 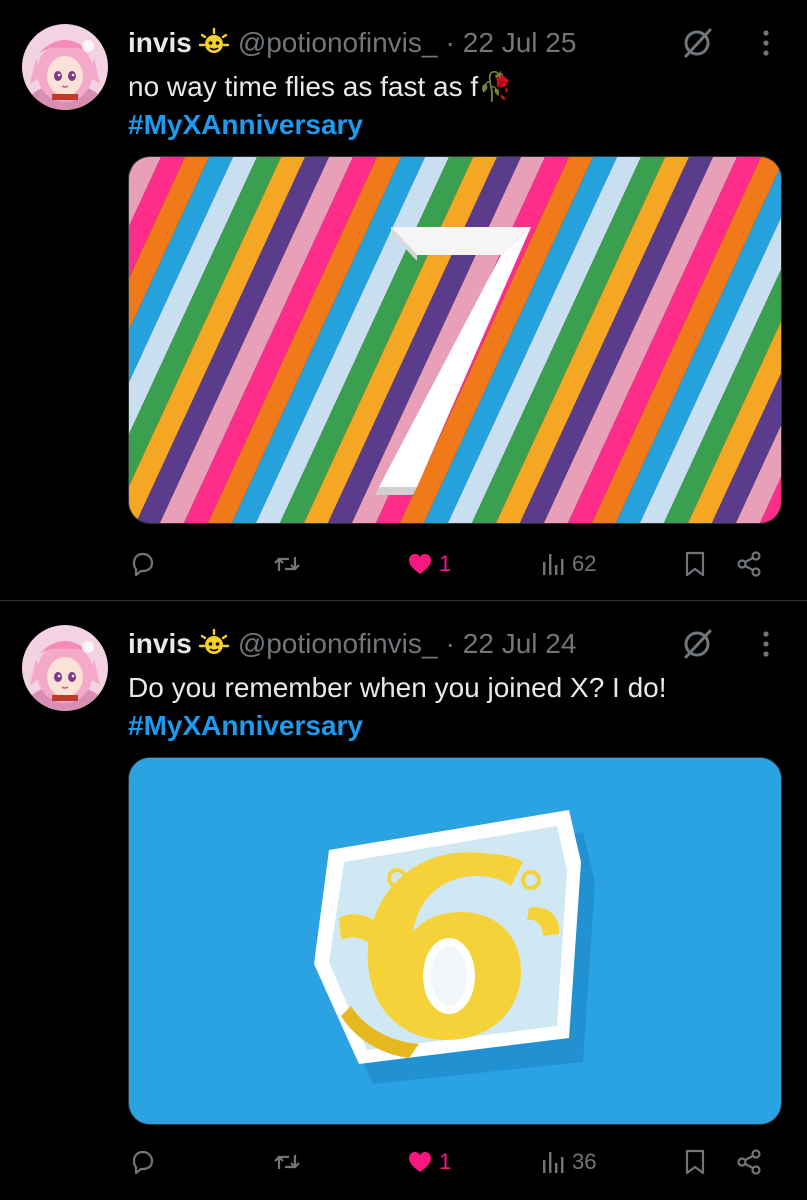 What do you see at coordinates (397, 687) in the screenshot?
I see `tweet-text: Do you remember when you joined X? I do!` at bounding box center [397, 687].